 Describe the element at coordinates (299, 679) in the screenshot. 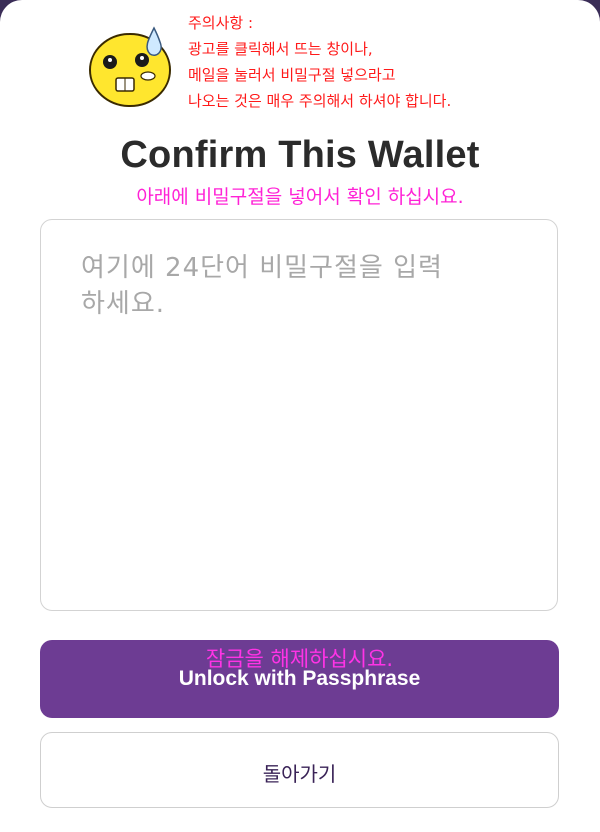

I see `unlock-button-label: Unlock with Passphrase` at that location.